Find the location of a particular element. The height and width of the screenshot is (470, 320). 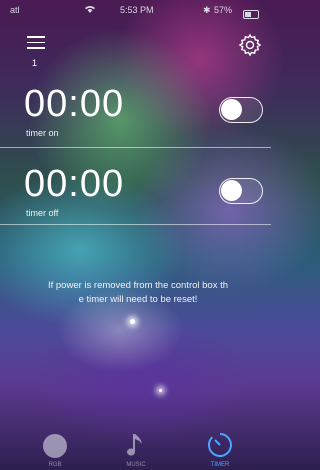

gear-icon is located at coordinates (250, 45).